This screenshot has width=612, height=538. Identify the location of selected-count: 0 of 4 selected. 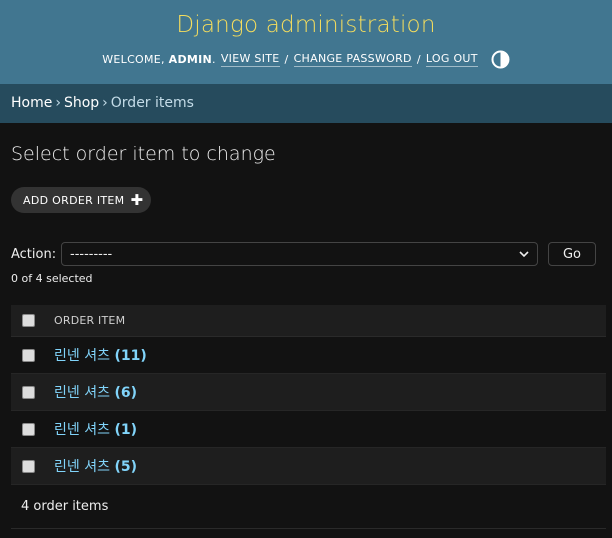
(52, 278).